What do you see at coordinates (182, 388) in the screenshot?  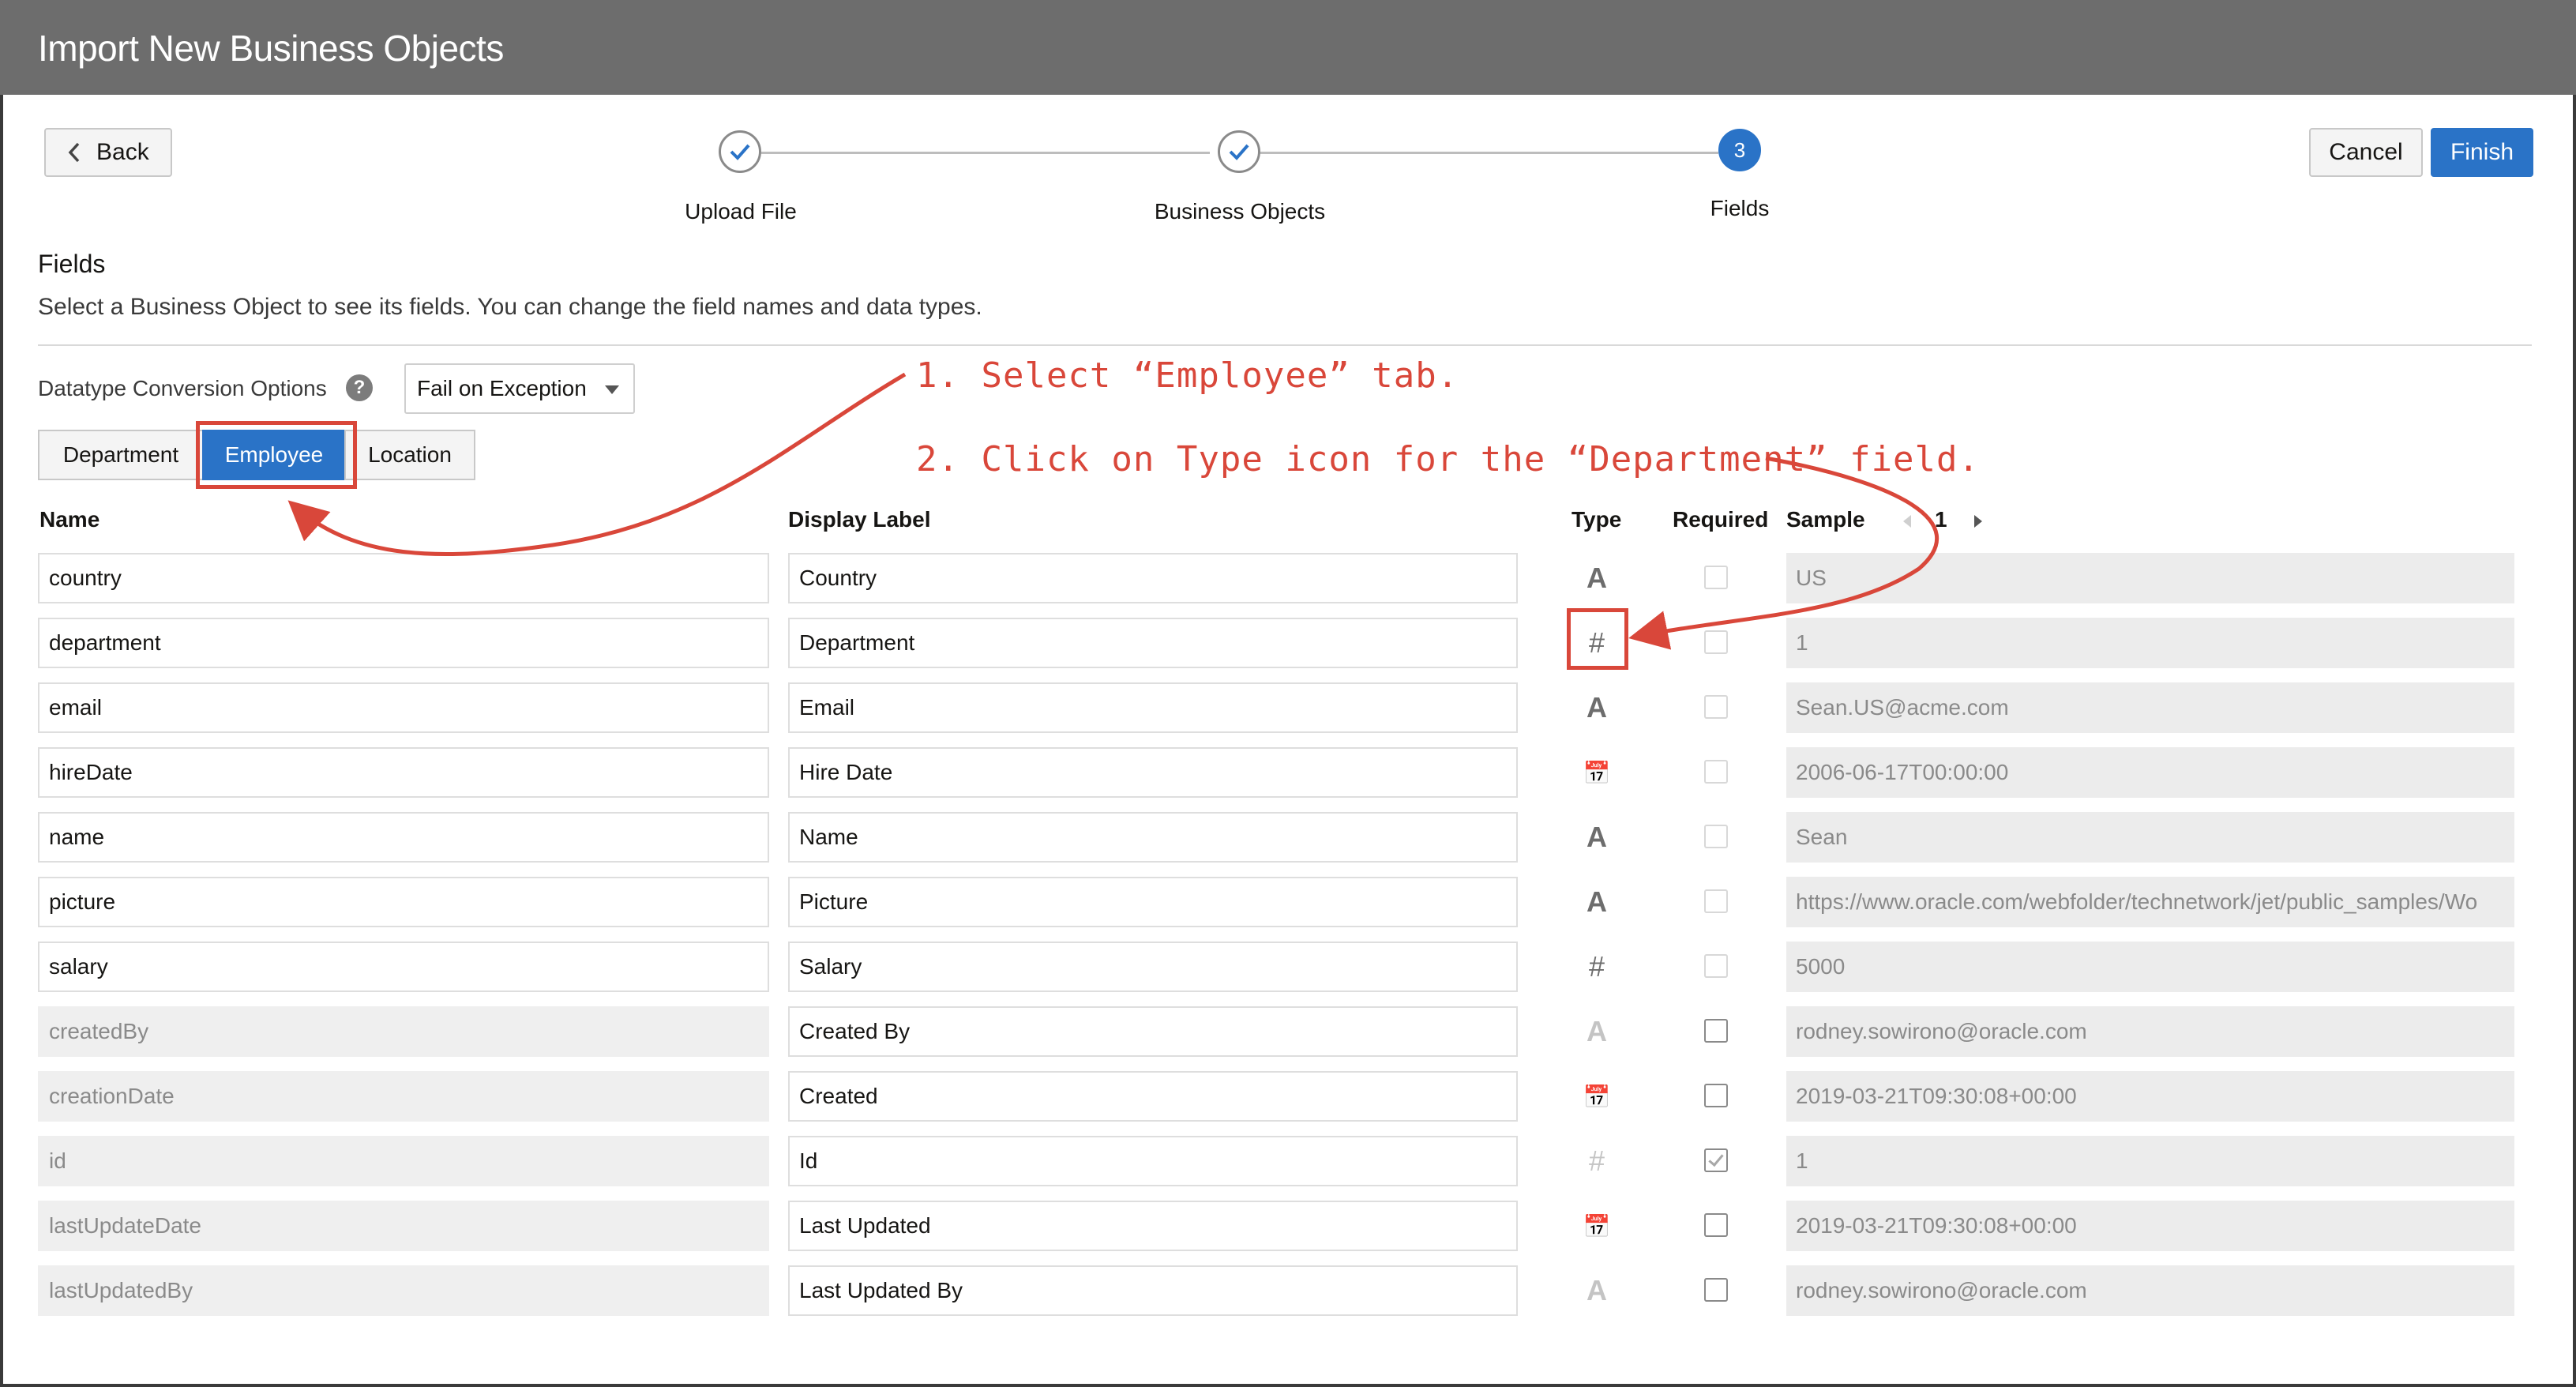 I see `conversion-options-label: Datatype Conversion Options` at bounding box center [182, 388].